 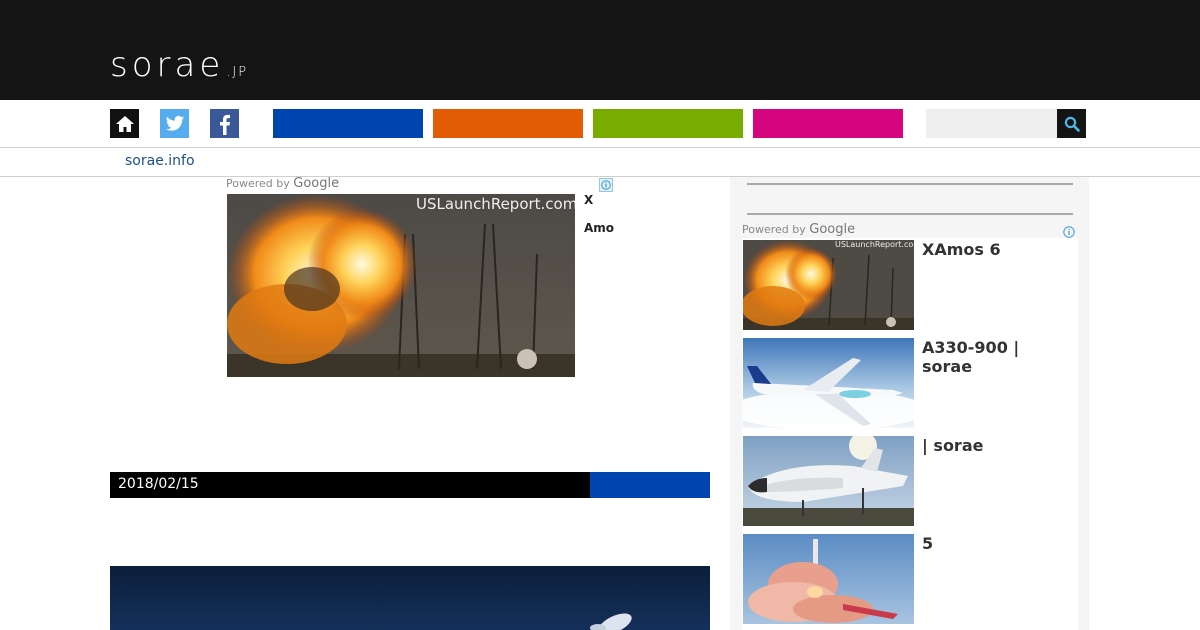 I want to click on sidebar-item-title-2: A330-900 | sorae, so click(x=997, y=357).